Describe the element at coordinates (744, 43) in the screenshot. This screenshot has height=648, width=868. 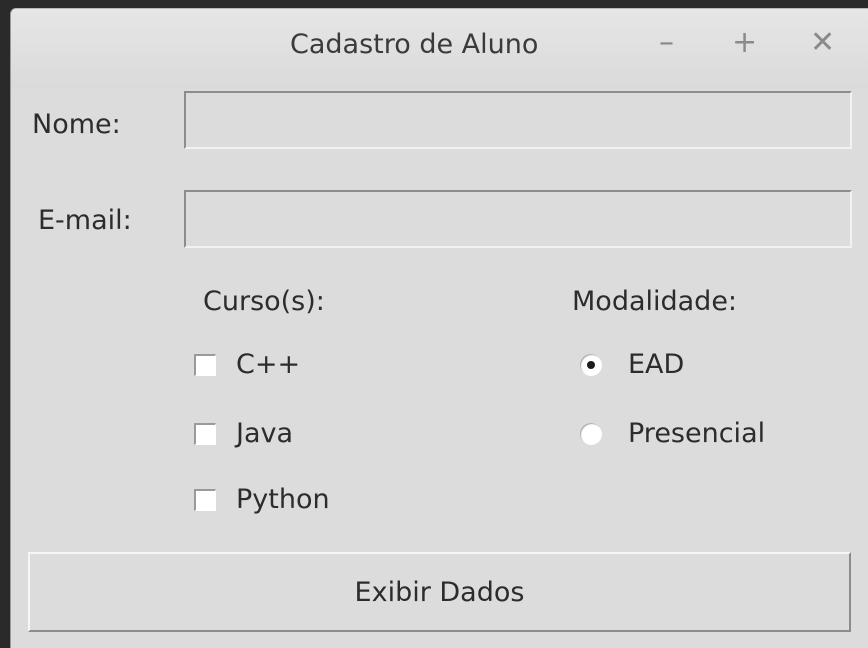
I see `maximize-icon: +` at that location.